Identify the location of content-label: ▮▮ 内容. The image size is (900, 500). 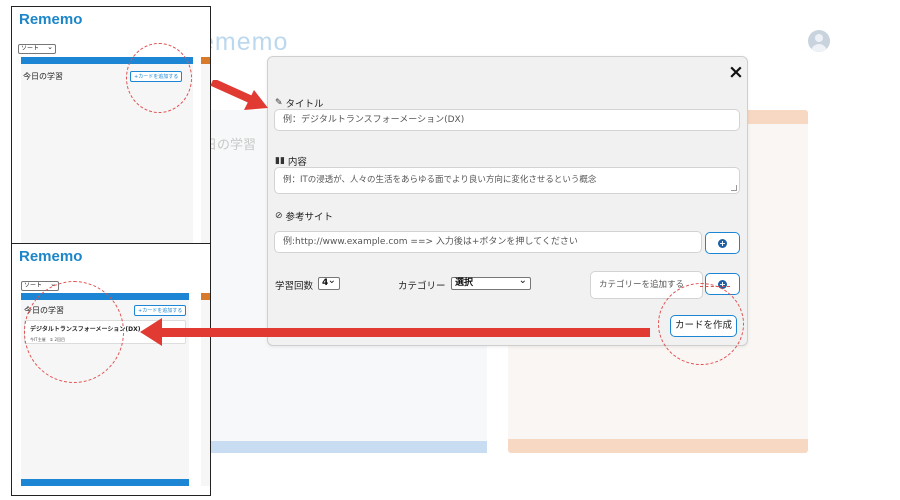
(291, 161).